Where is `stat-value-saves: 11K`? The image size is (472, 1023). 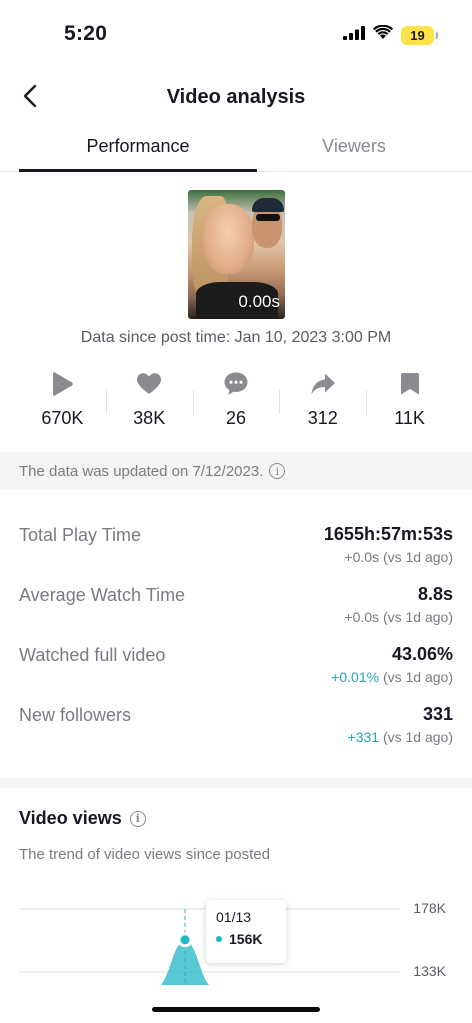
stat-value-saves: 11K is located at coordinates (409, 418).